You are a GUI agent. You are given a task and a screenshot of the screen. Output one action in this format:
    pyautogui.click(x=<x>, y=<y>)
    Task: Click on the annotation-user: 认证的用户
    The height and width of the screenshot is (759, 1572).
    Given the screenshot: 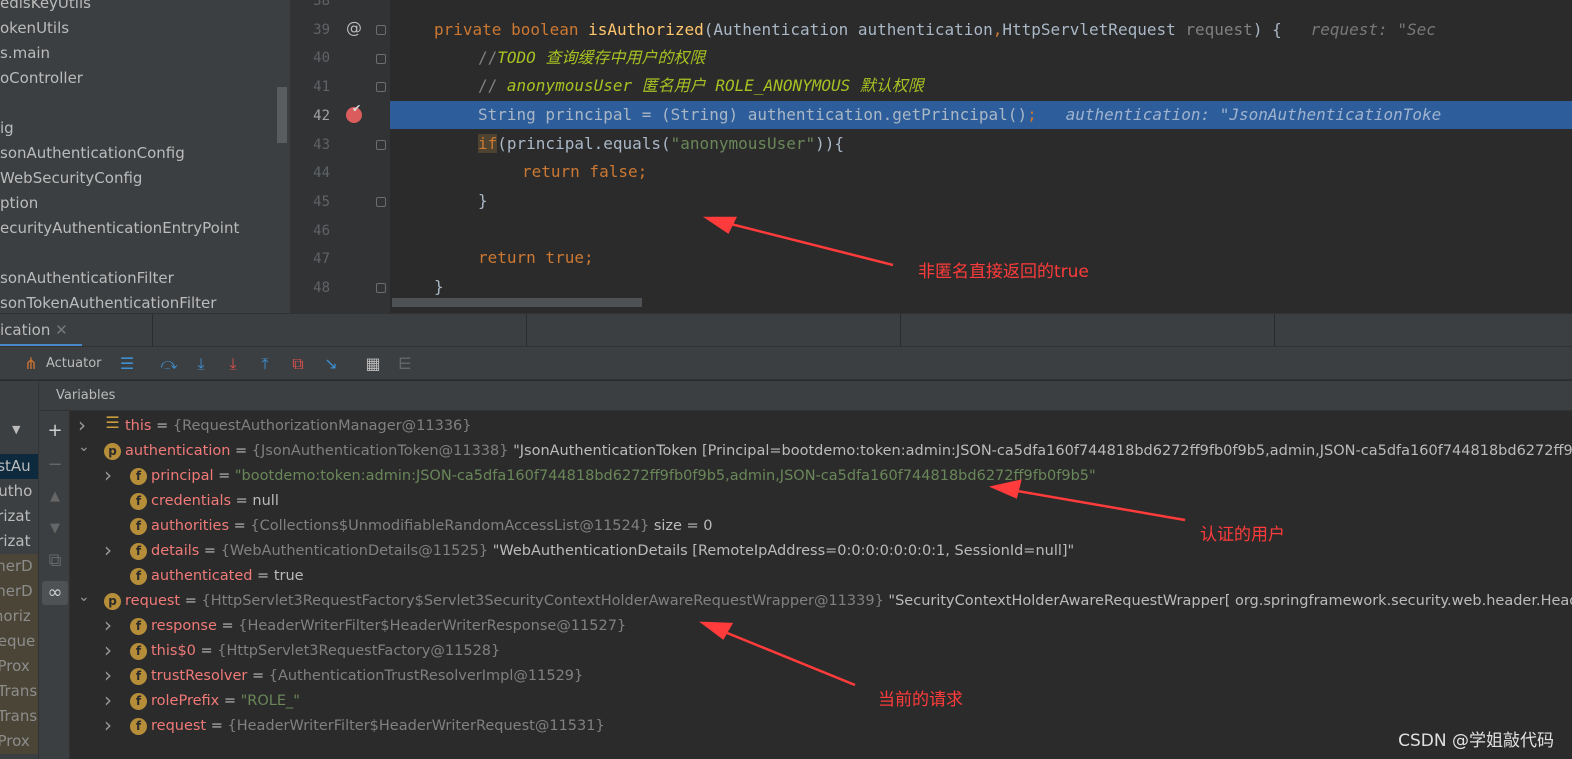 What is the action you would take?
    pyautogui.click(x=1242, y=535)
    